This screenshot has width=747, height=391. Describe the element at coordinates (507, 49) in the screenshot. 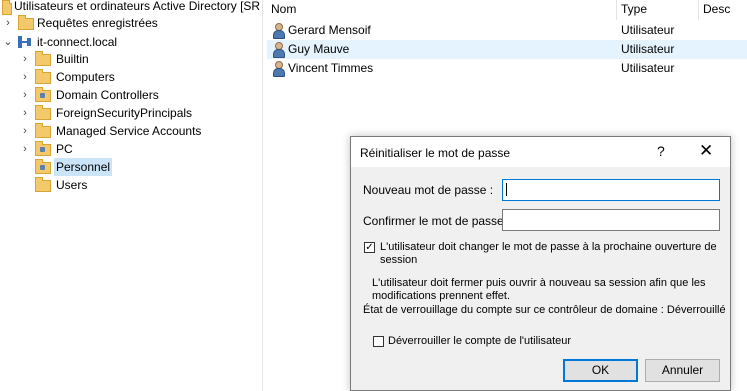

I see `list-item: Guy Mauve Utilisateur` at that location.